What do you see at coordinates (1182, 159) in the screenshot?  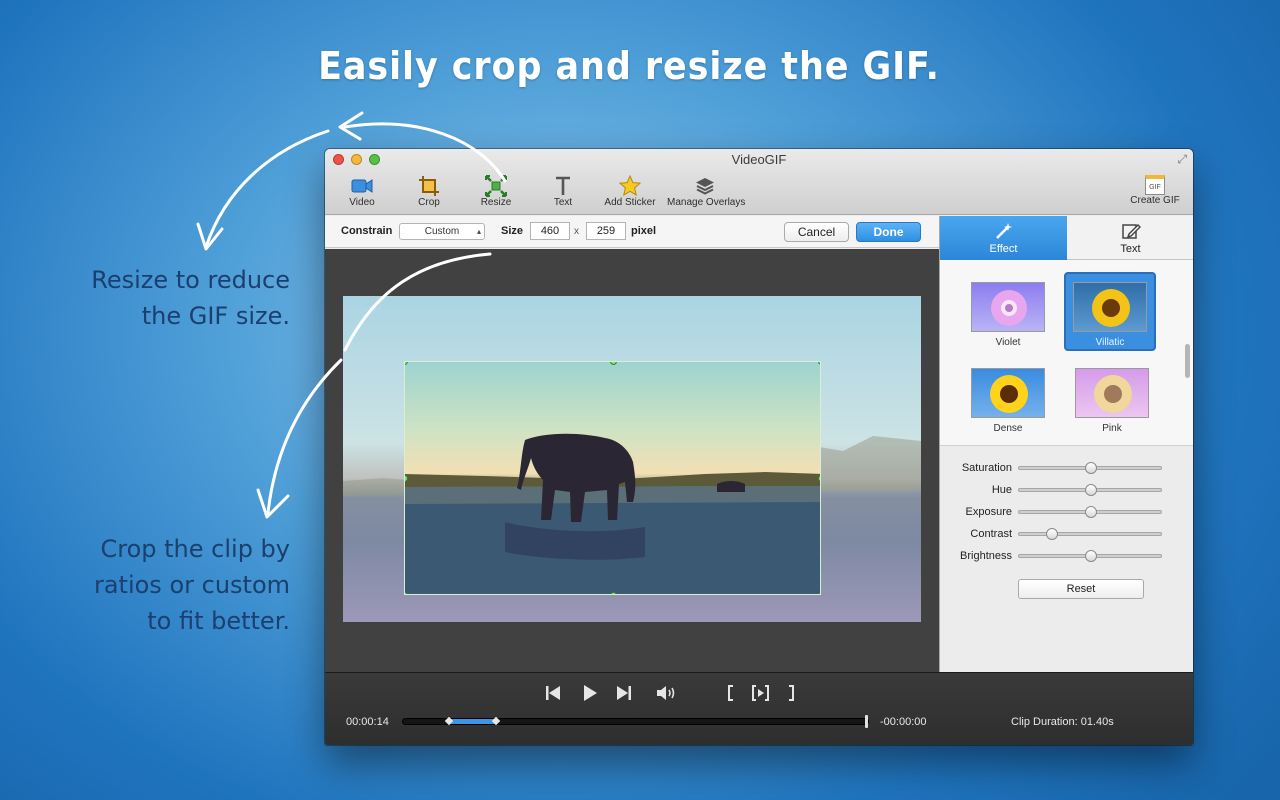 I see `fullscreen-icon: ⤢` at bounding box center [1182, 159].